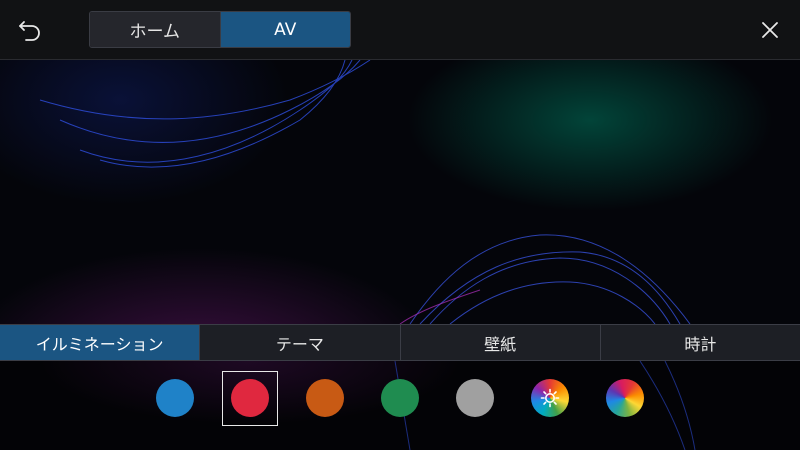  What do you see at coordinates (475, 398) in the screenshot?
I see `swatch-gray` at bounding box center [475, 398].